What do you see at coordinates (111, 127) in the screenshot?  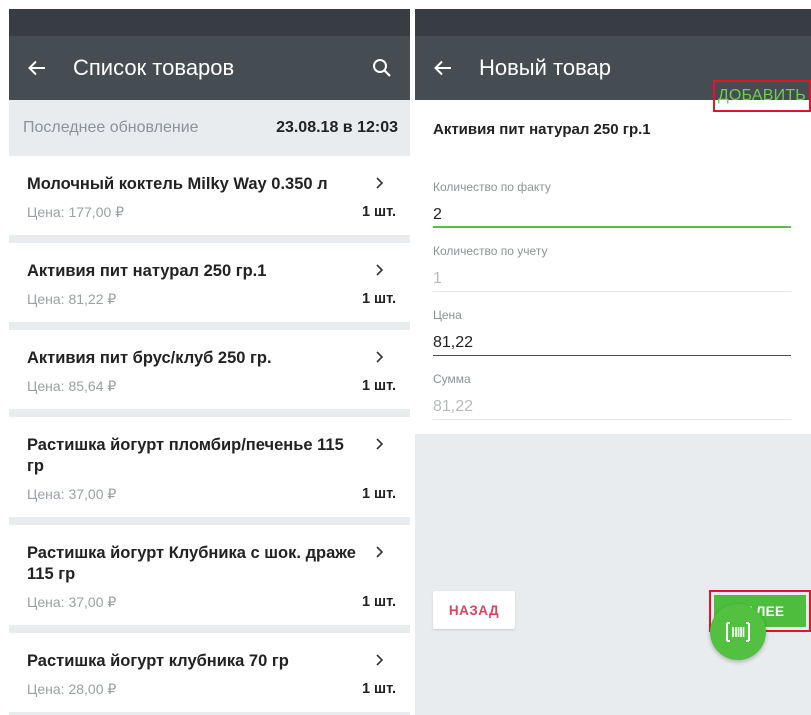 I see `last-update-label: Последнее обновление` at bounding box center [111, 127].